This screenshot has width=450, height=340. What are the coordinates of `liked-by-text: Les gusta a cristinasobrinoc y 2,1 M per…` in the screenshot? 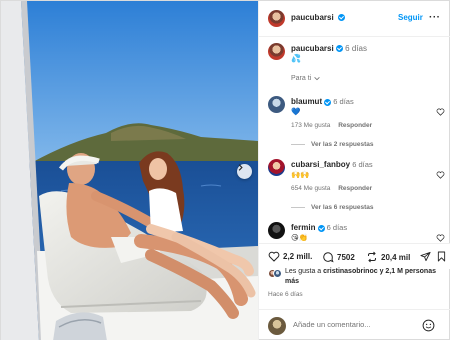 It's located at (365, 277).